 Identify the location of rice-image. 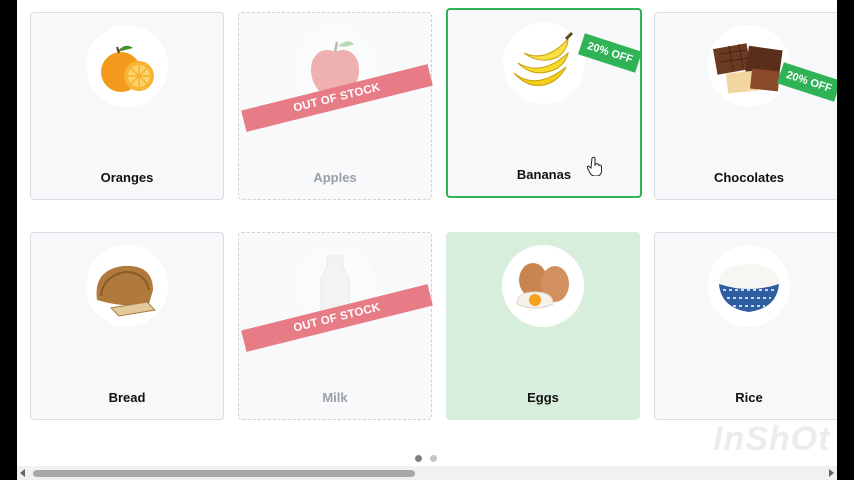
(749, 286).